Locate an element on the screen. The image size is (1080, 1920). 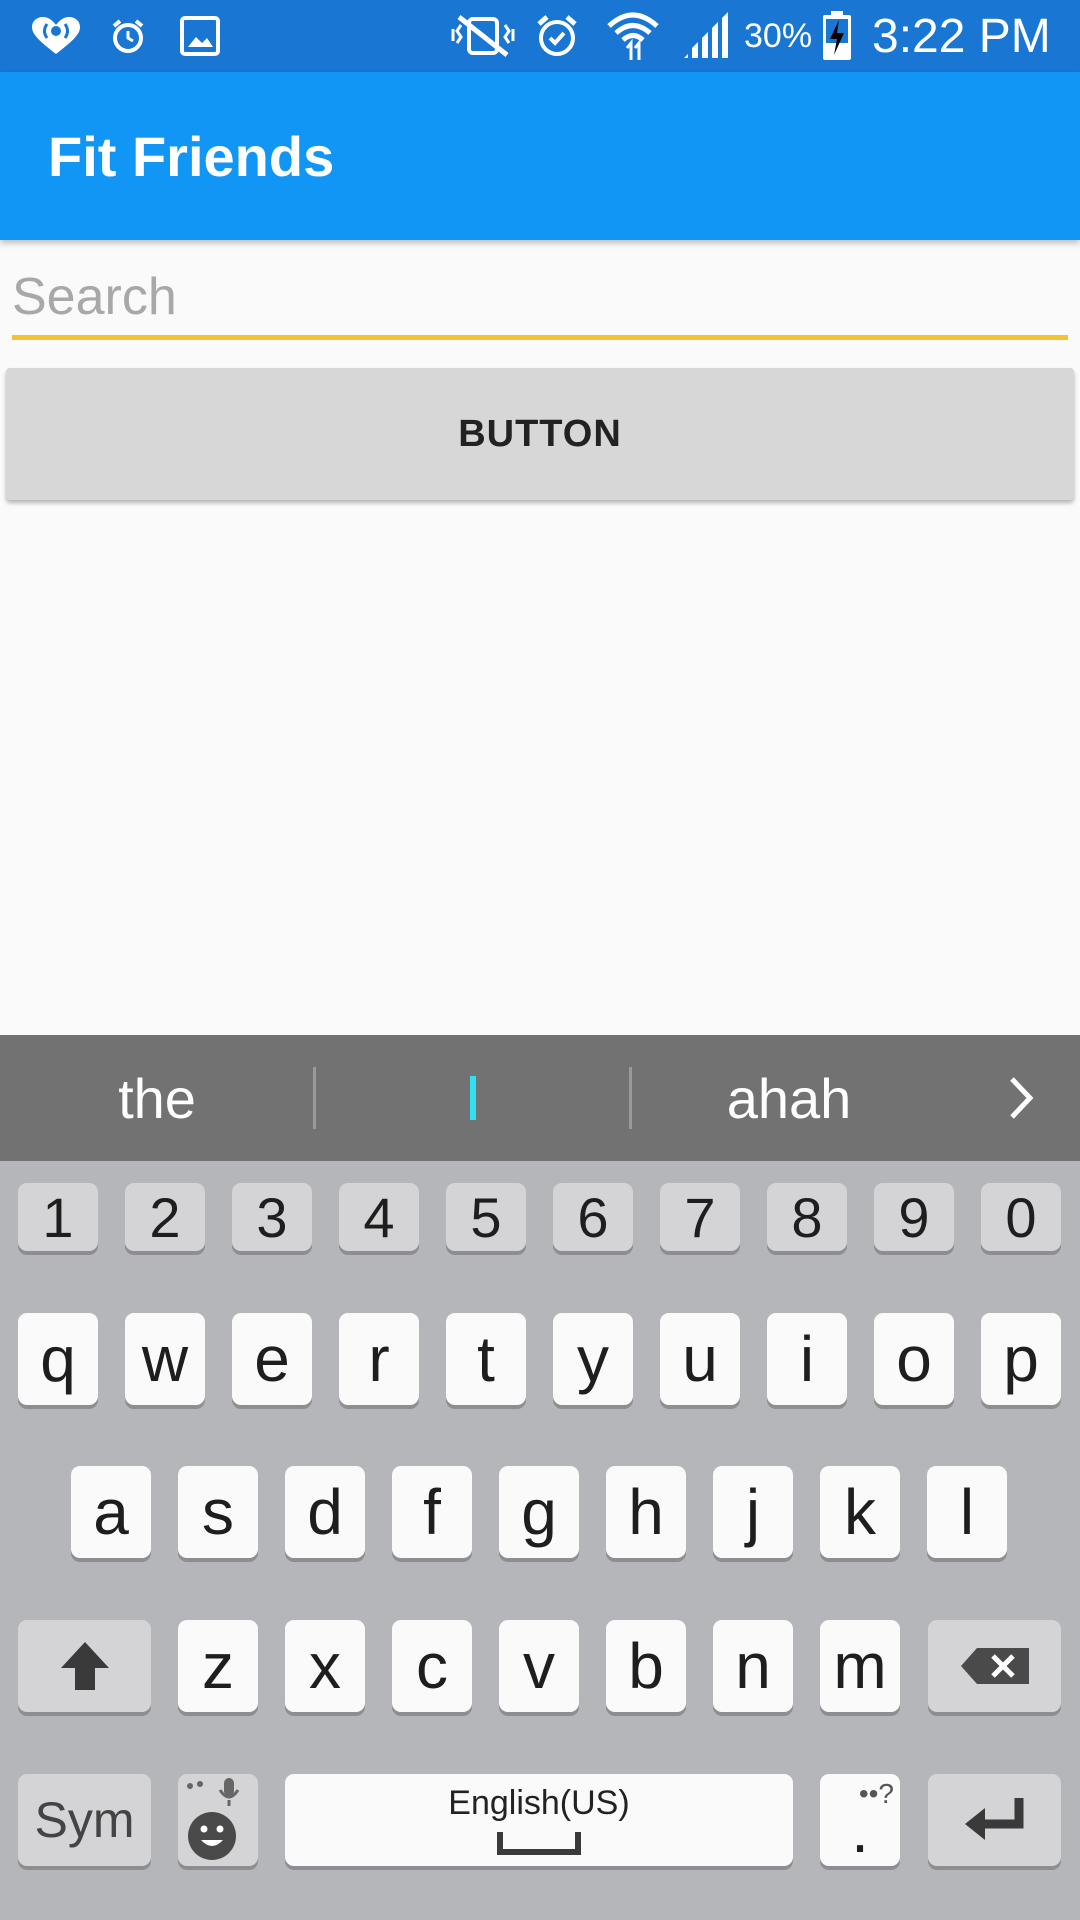
key-label: j is located at coordinates (753, 1512).